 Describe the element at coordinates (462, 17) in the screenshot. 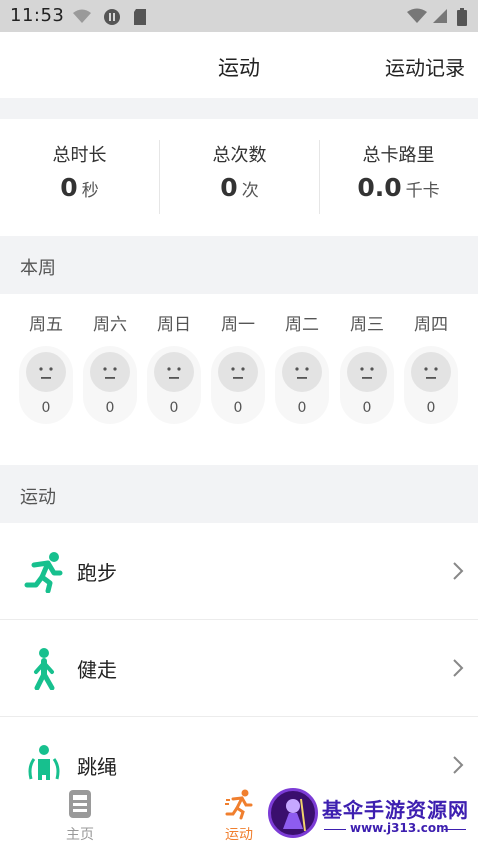

I see `battery-icon` at that location.